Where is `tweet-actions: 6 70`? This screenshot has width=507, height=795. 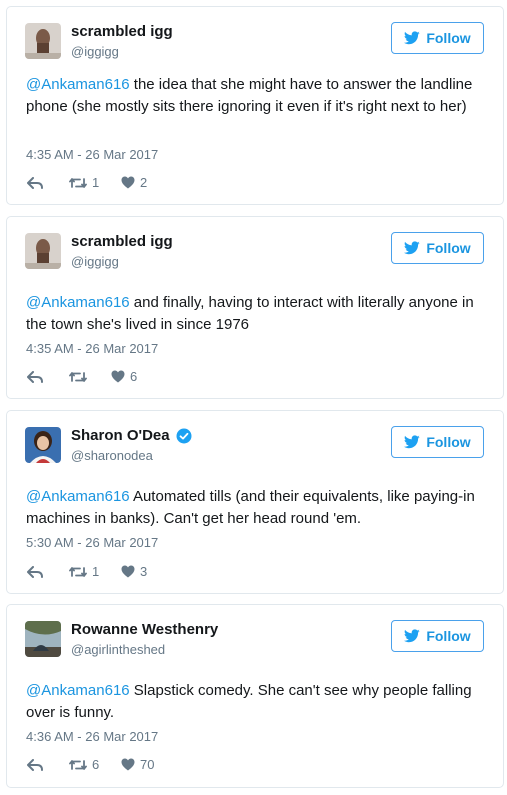 tweet-actions: 6 70 is located at coordinates (90, 764).